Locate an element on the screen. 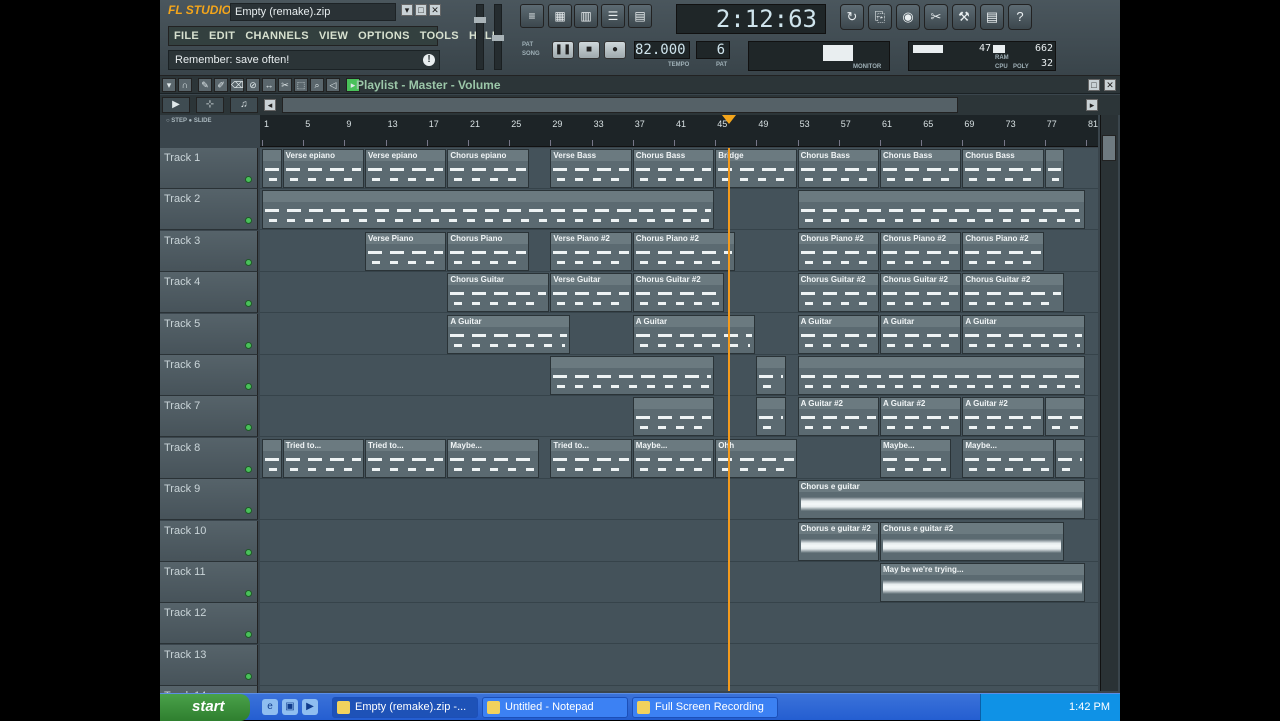 The image size is (1280, 721). draw-tool-icon: ✎ is located at coordinates (205, 85).